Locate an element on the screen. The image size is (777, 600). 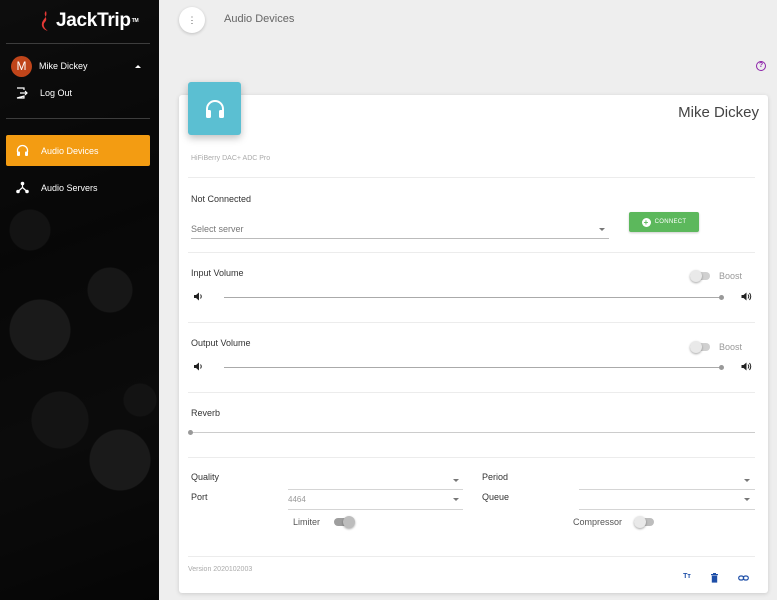
device-icon-tile is located at coordinates (214, 108).